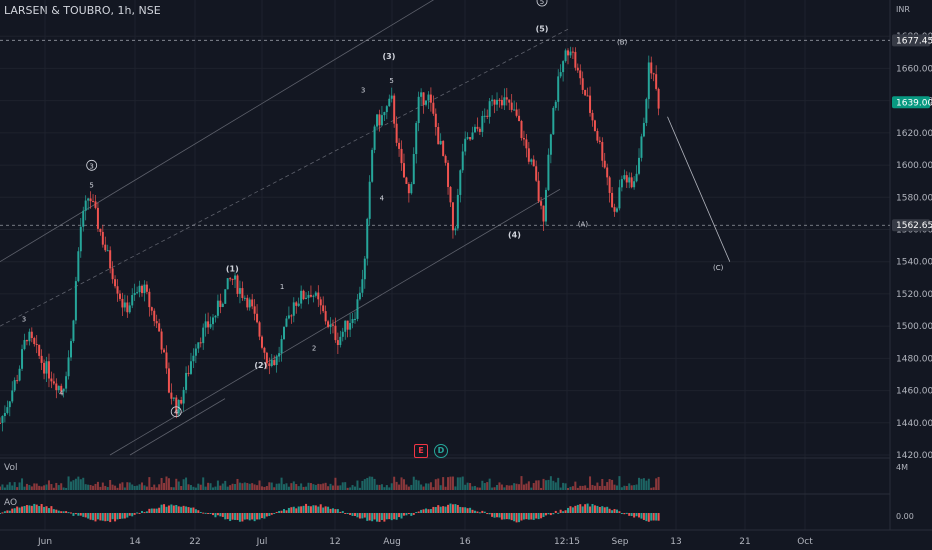  What do you see at coordinates (744, 542) in the screenshot?
I see `x-tick-label: 21` at bounding box center [744, 542].